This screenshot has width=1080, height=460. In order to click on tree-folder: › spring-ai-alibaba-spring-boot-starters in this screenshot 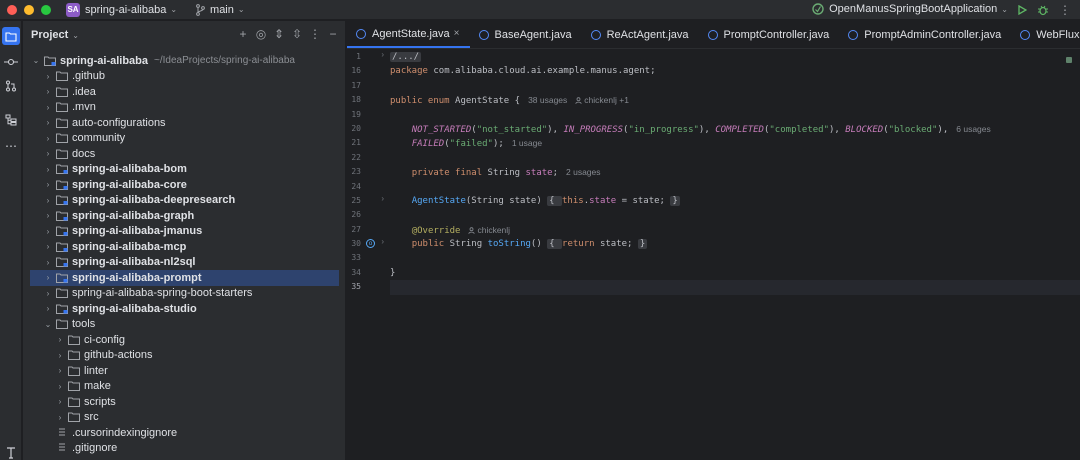, I will do `click(184, 294)`.